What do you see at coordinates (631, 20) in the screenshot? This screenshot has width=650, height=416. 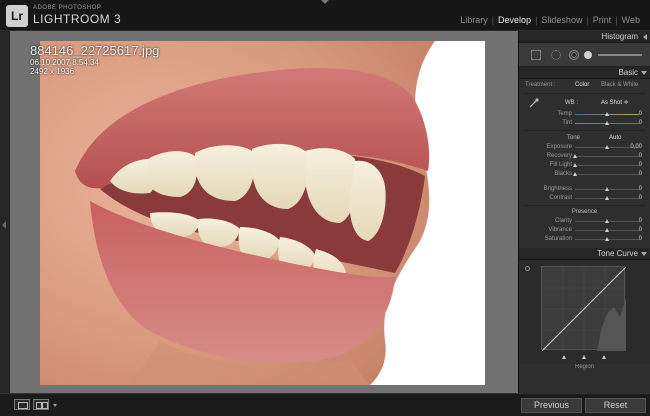 I see `module-web: Web` at bounding box center [631, 20].